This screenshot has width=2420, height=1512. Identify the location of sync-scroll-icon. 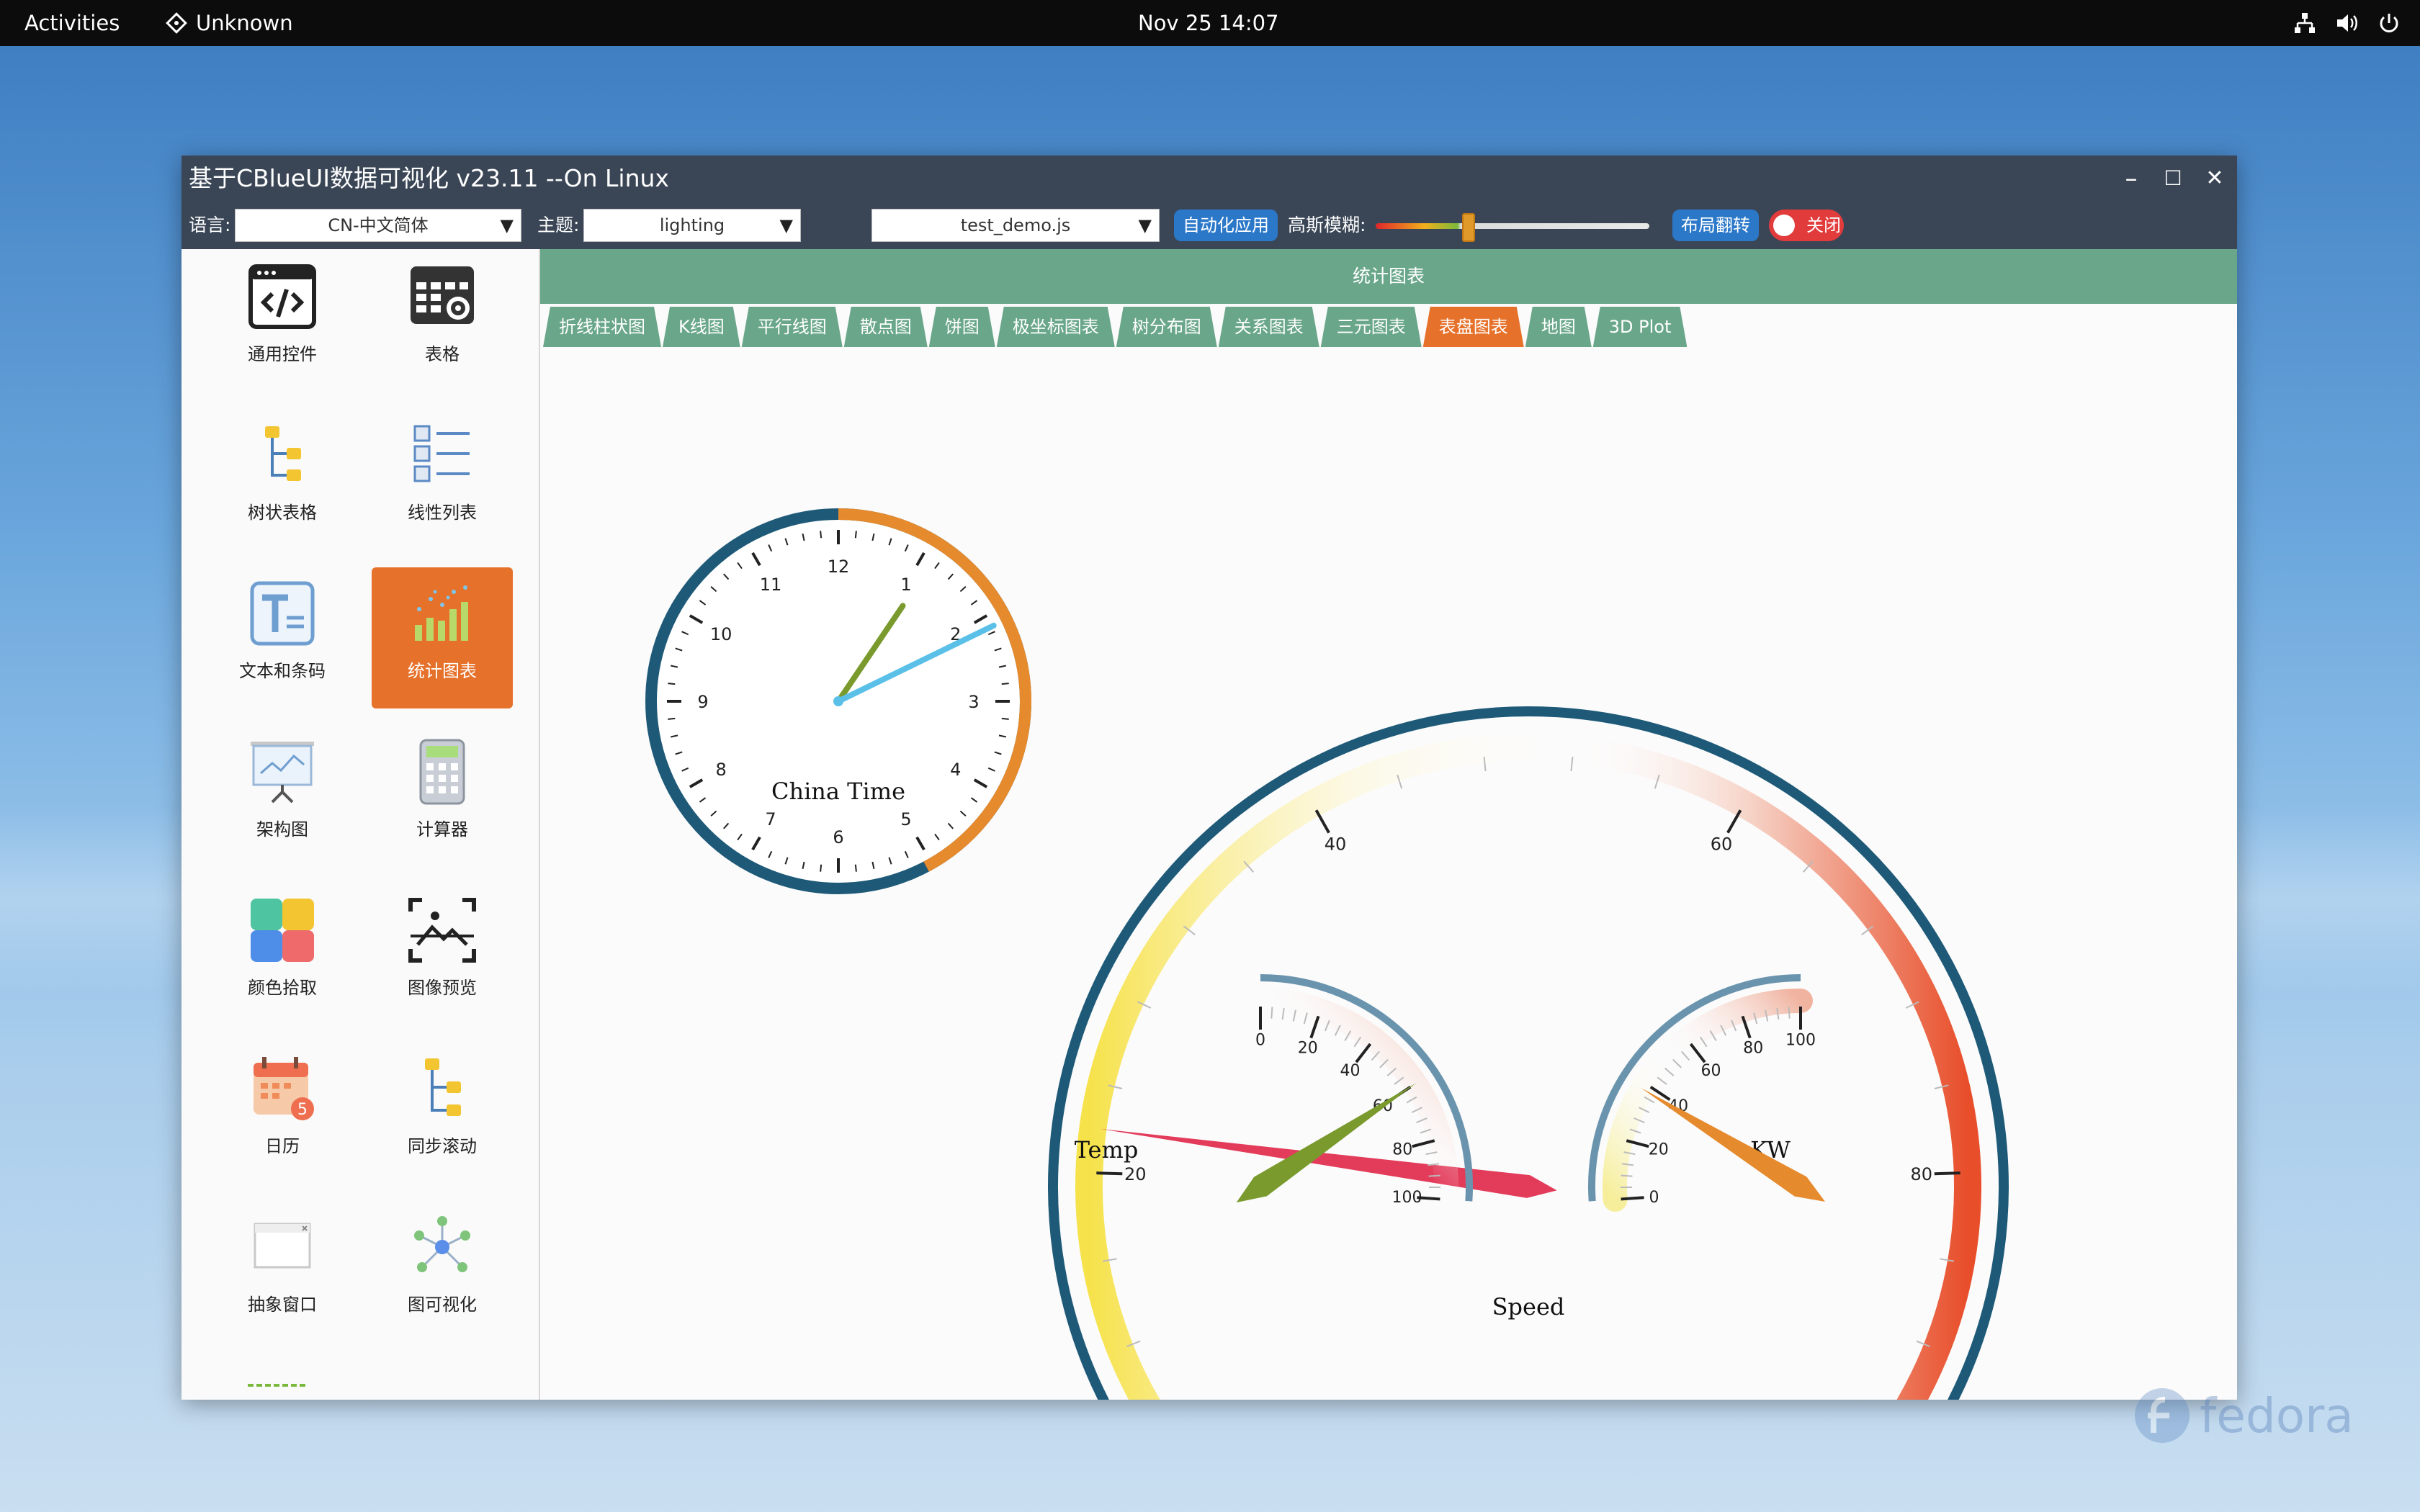
(443, 1087).